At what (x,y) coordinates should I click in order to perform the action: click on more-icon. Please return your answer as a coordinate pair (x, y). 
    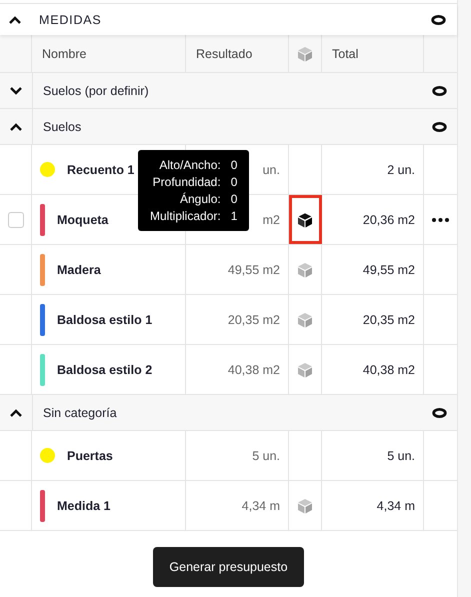
    Looking at the image, I should click on (440, 220).